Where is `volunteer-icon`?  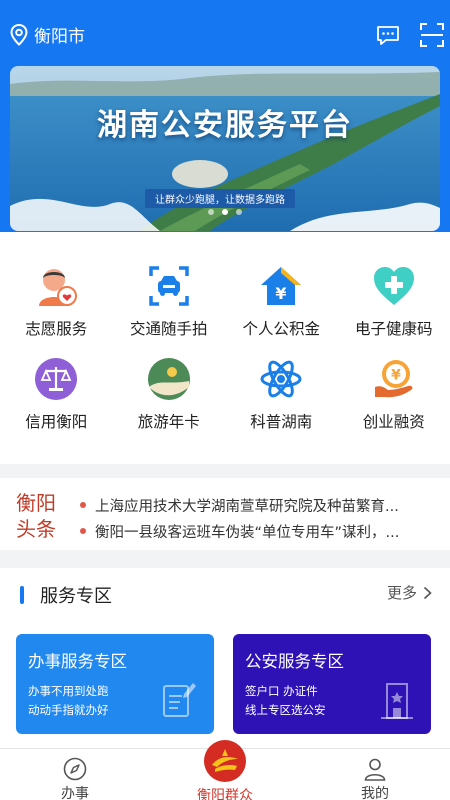
volunteer-icon is located at coordinates (56, 286).